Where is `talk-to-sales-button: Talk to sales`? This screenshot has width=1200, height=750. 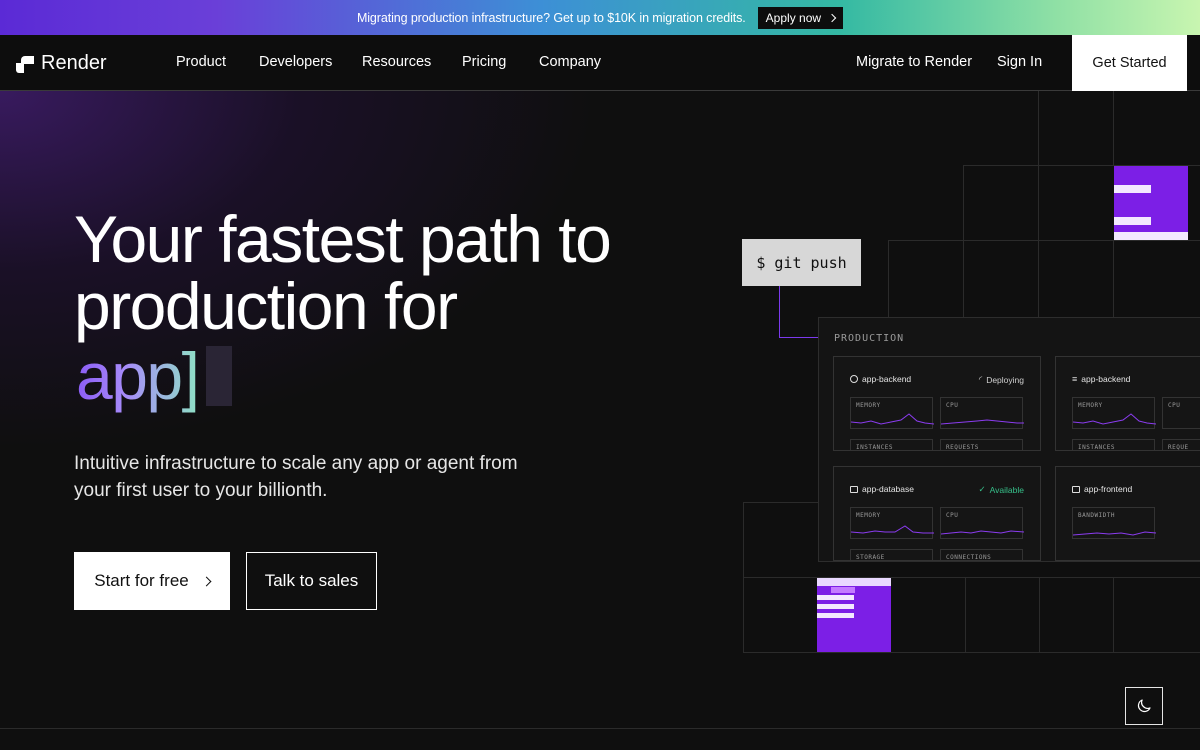 talk-to-sales-button: Talk to sales is located at coordinates (311, 581).